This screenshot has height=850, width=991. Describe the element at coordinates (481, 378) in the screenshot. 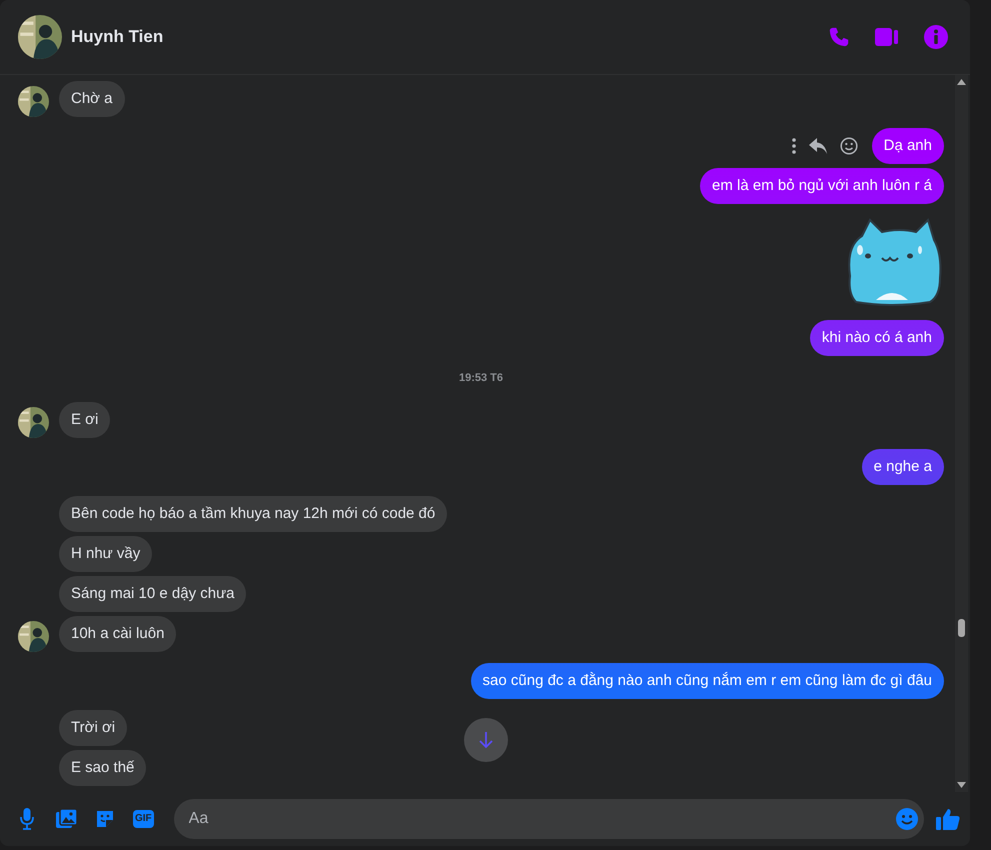

I see `timestamp: 19:53 T6` at that location.